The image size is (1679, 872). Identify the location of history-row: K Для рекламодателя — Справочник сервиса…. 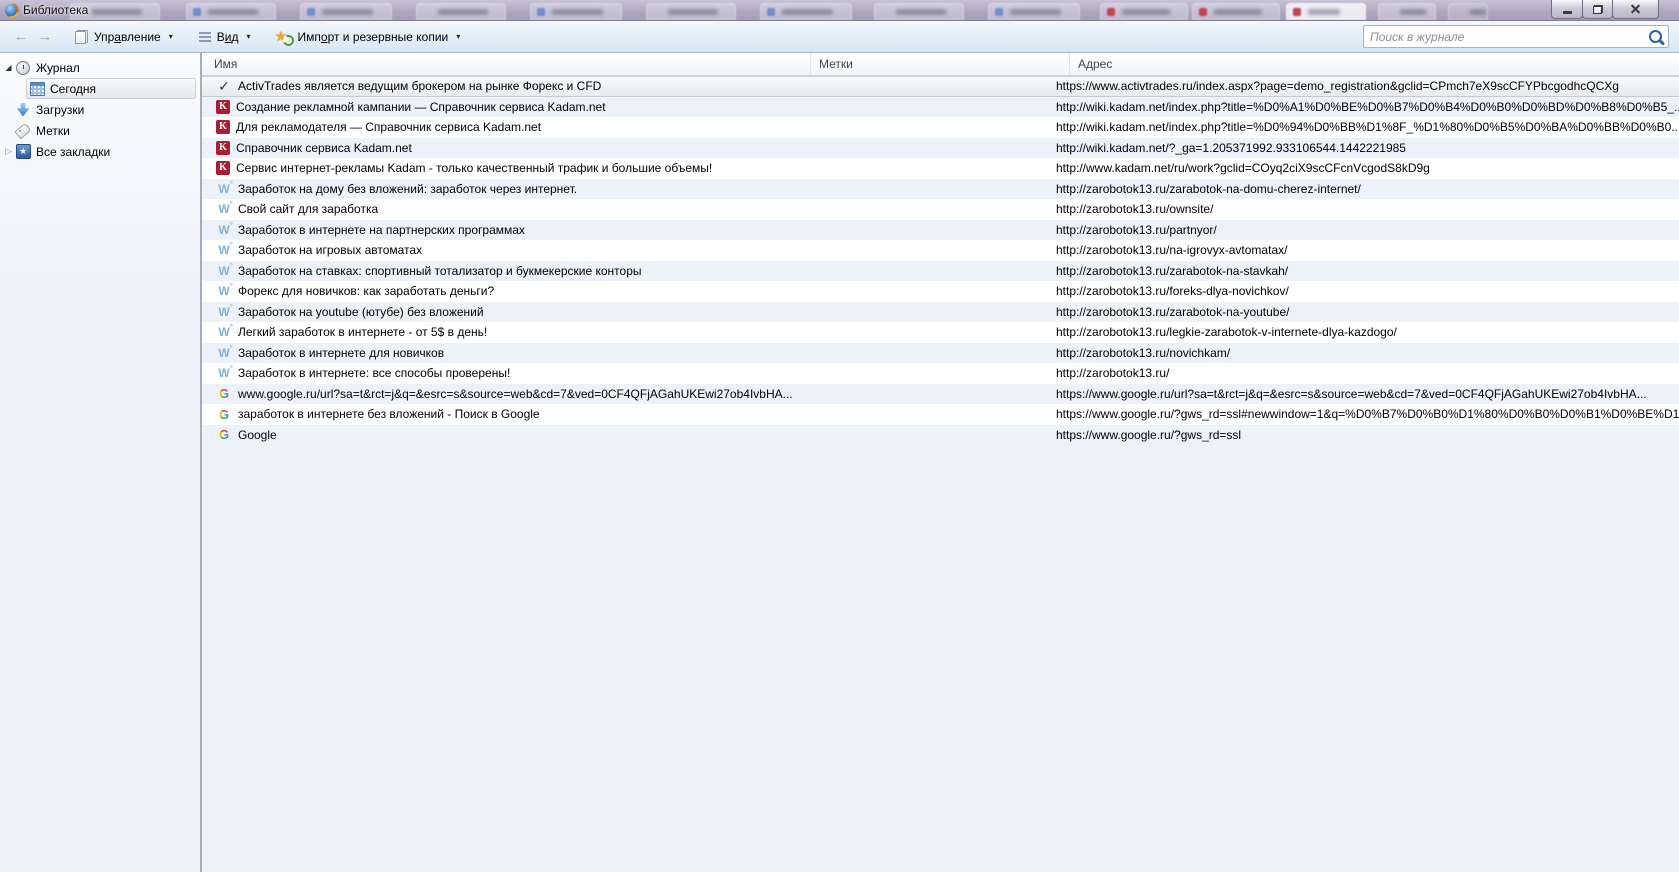
(940, 127).